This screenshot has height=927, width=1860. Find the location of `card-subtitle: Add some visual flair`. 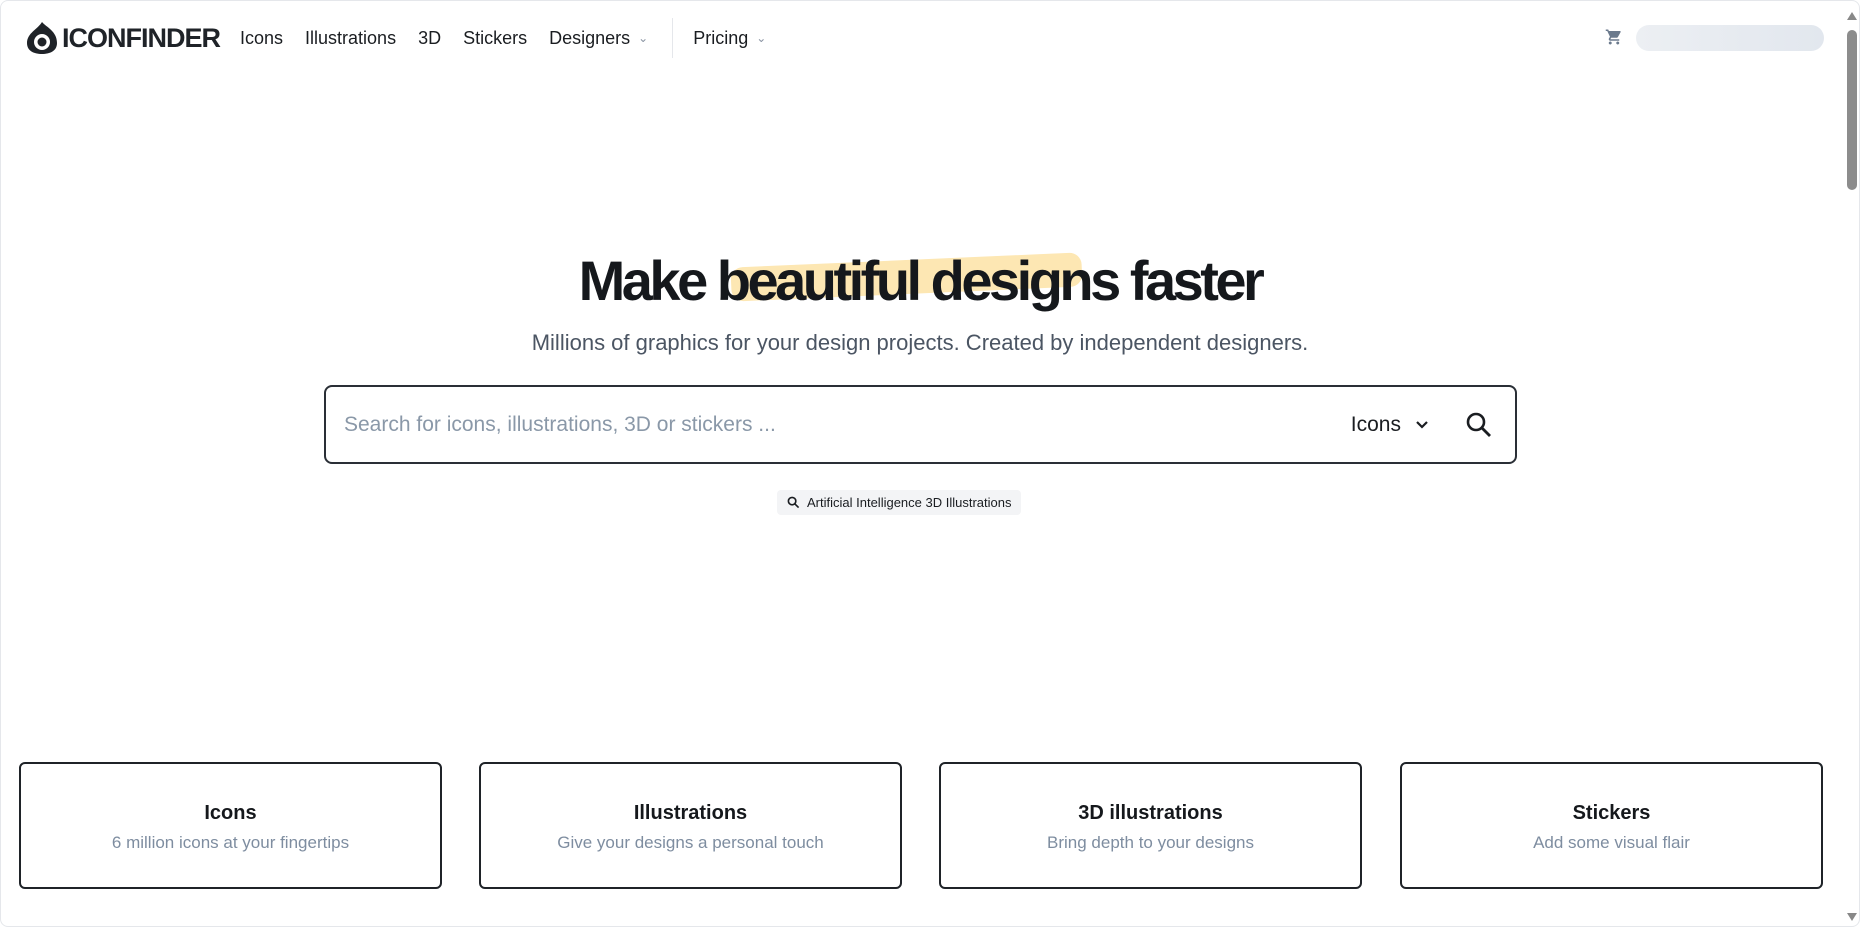

card-subtitle: Add some visual flair is located at coordinates (1611, 842).